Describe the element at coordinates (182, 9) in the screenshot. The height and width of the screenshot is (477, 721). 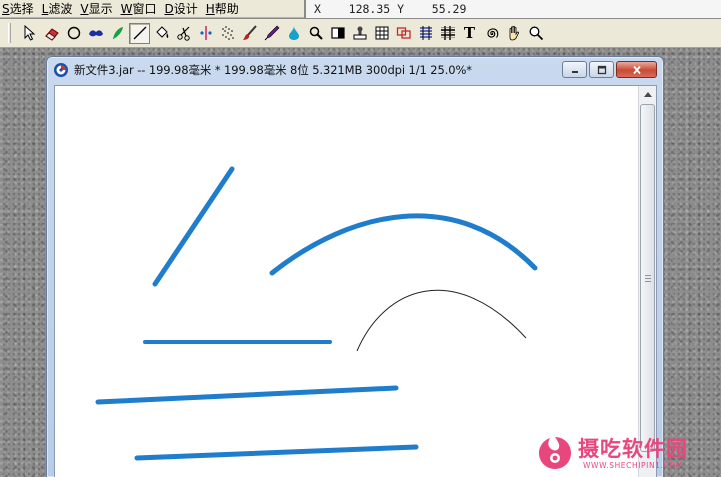
I see `menu-design: D设计` at that location.